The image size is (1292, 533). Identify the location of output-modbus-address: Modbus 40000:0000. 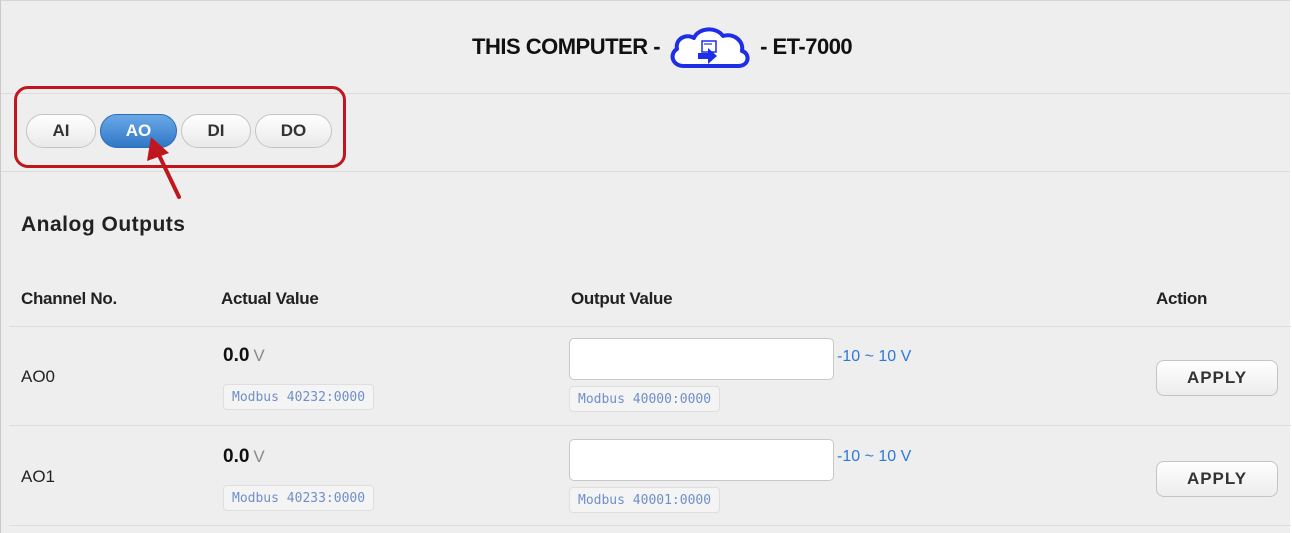
(645, 399).